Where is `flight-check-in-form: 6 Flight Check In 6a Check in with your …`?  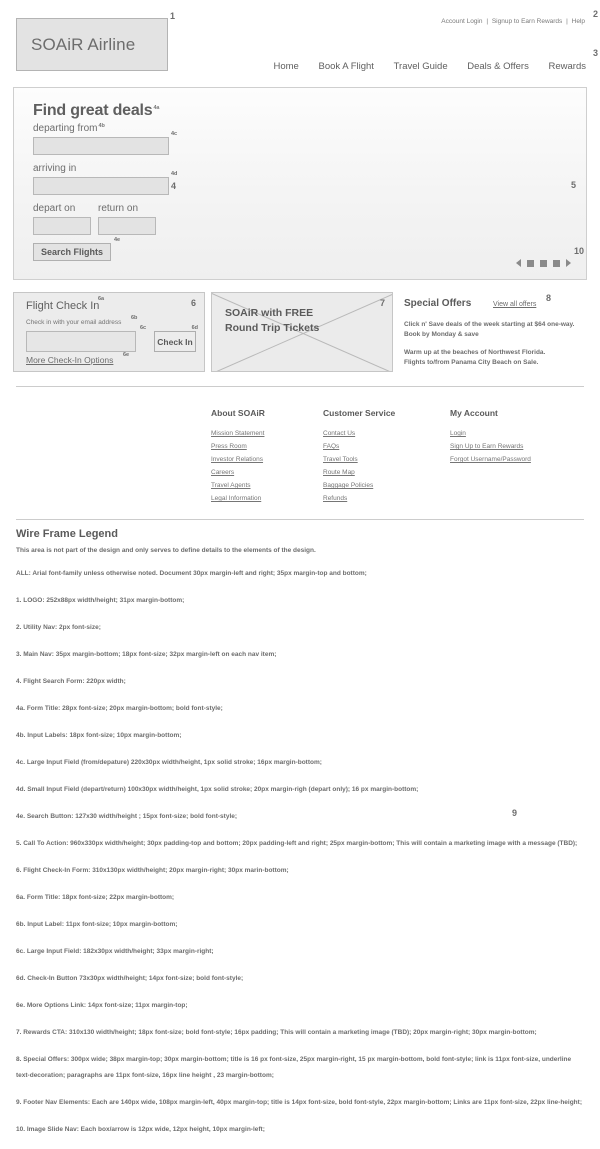
flight-check-in-form: 6 Flight Check In 6a Check in with your … is located at coordinates (109, 332).